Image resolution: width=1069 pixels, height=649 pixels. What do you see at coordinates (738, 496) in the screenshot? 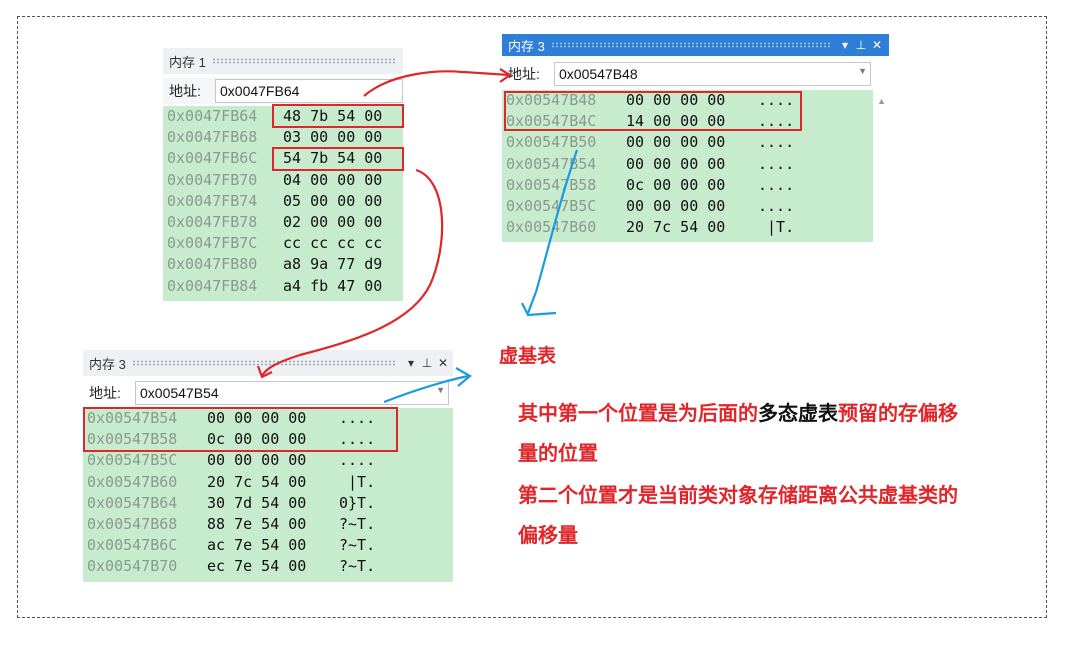
I see `annotation-line-3: 第二个位置才是当前类对象存储距离公共虚基类的` at bounding box center [738, 496].